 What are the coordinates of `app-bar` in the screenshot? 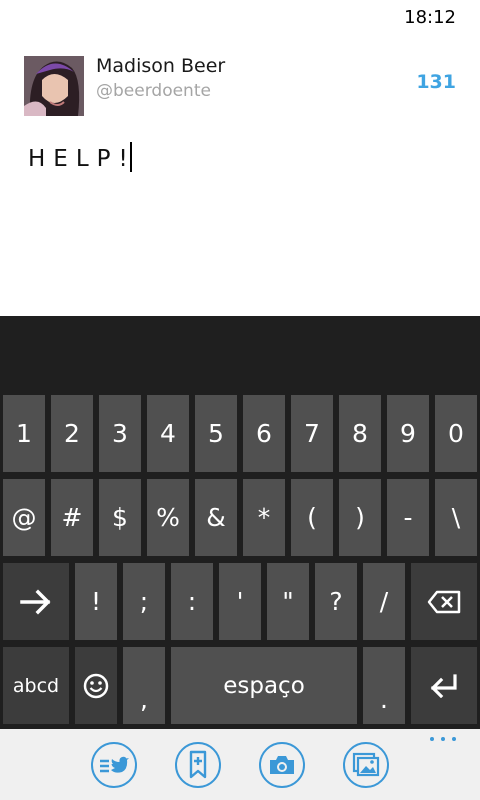 It's located at (240, 764).